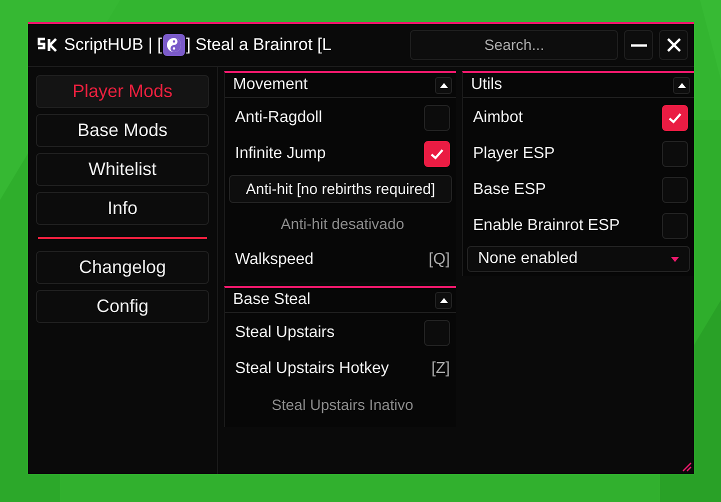  What do you see at coordinates (271, 300) in the screenshot?
I see `section-title: Base Steal` at bounding box center [271, 300].